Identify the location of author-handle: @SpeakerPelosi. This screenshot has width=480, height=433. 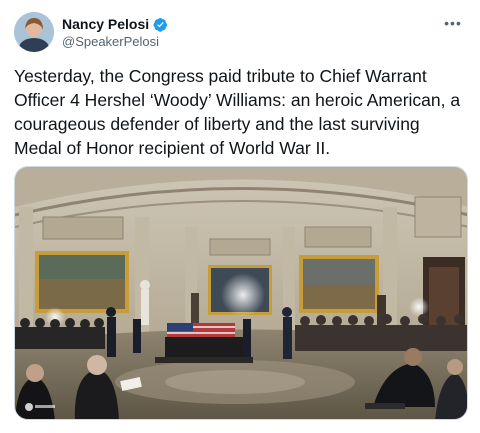
(110, 41).